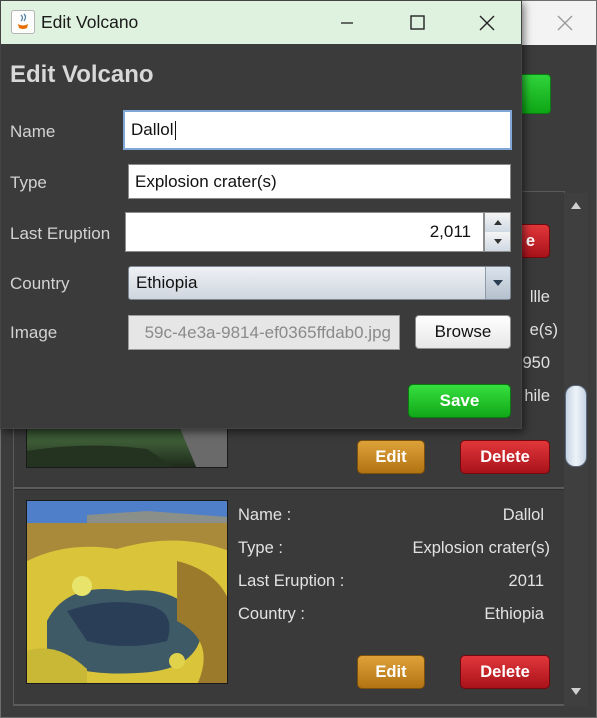 This screenshot has width=597, height=718. Describe the element at coordinates (40, 283) in the screenshot. I see `country-label: Country` at that location.